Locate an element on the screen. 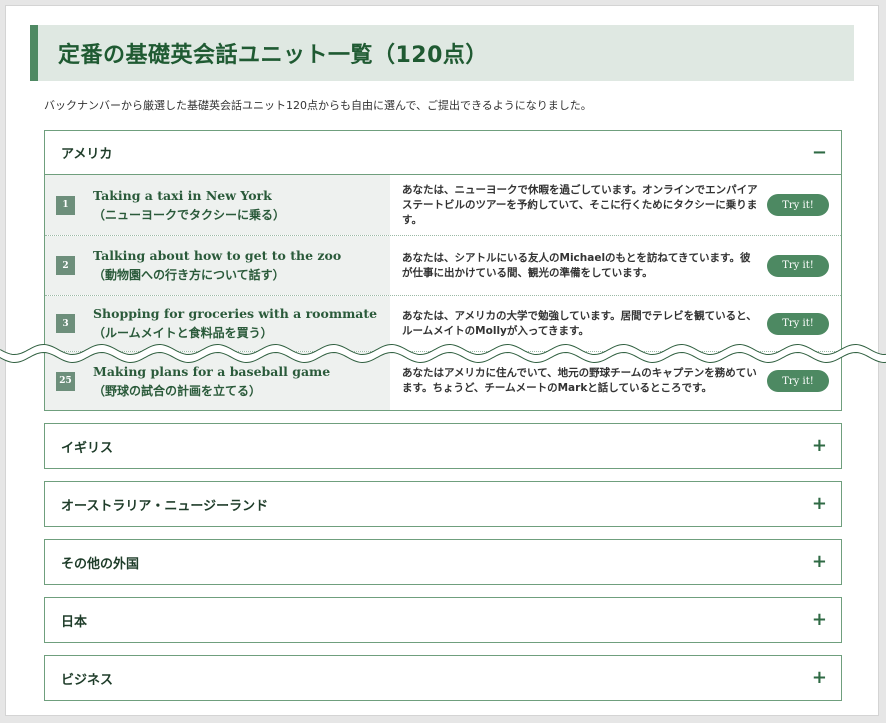 Image resolution: width=886 pixels, height=723 pixels. accordion-australia-nz: オーストラリア・ニュージーランド + is located at coordinates (443, 504).